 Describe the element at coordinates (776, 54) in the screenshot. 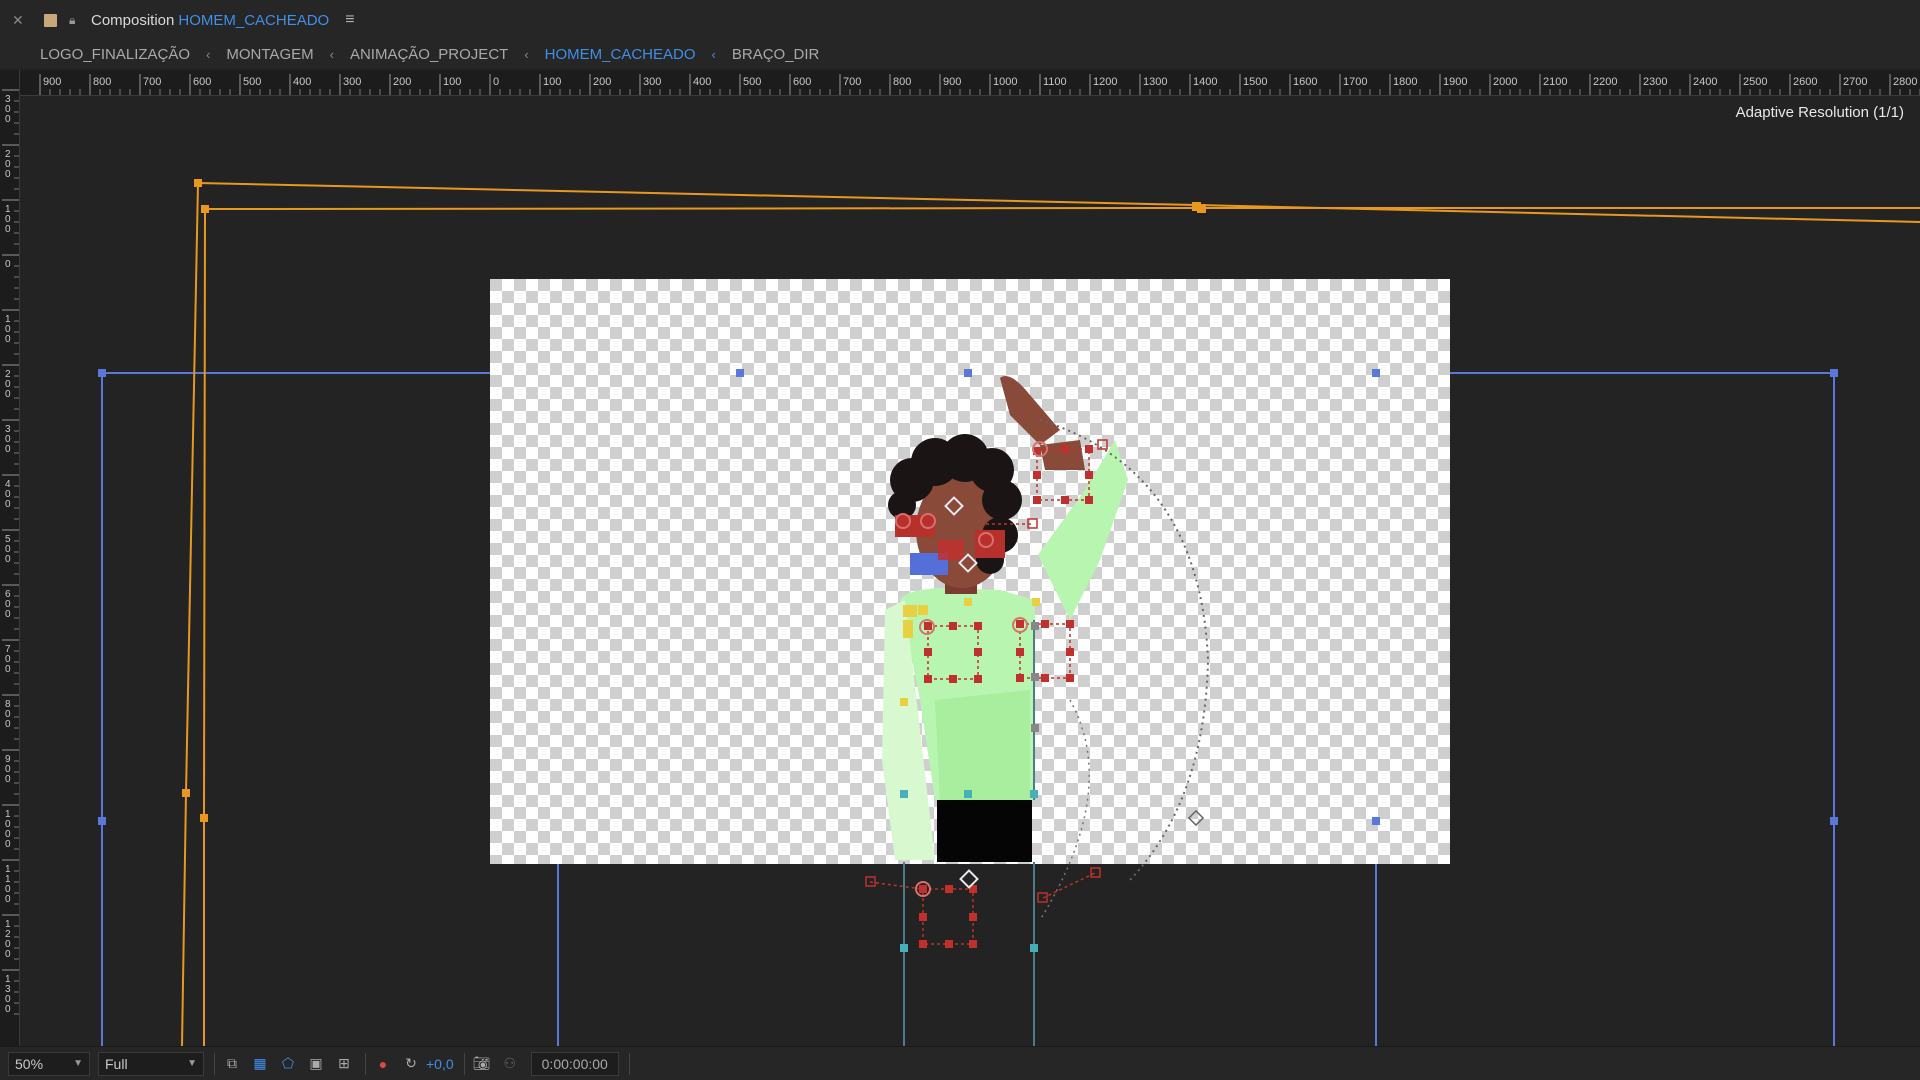

I see `breadcrumb-braco-dir: BRAÇO_DIR` at that location.